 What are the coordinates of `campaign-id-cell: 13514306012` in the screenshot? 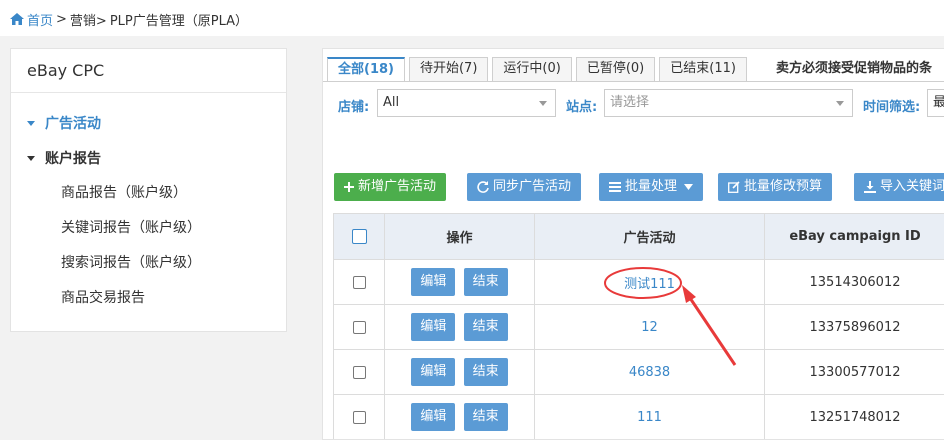 It's located at (854, 282).